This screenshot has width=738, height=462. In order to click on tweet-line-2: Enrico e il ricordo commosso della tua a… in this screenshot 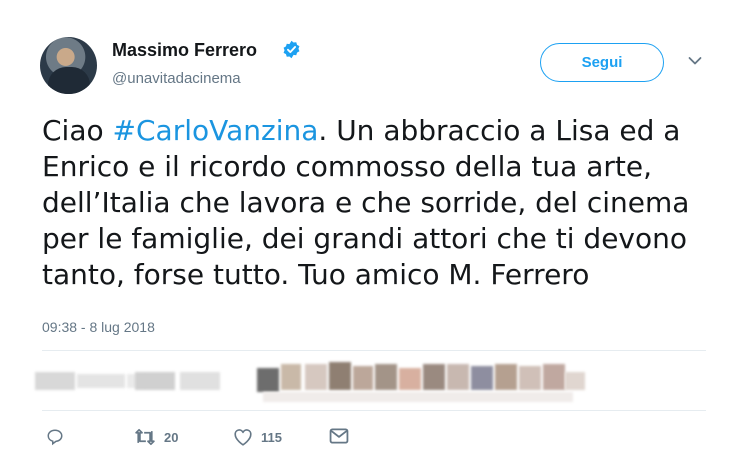, I will do `click(347, 166)`.